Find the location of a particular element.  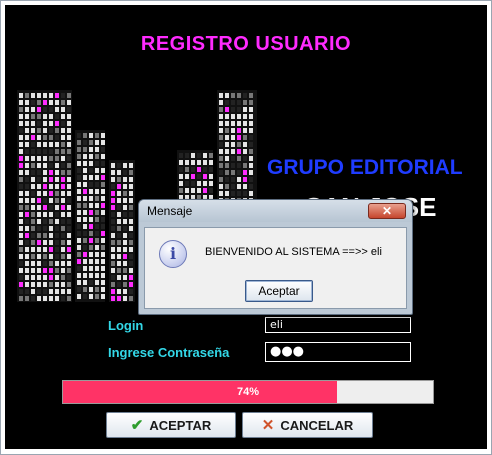

cancel-button: ✕ CANCELAR is located at coordinates (307, 425).